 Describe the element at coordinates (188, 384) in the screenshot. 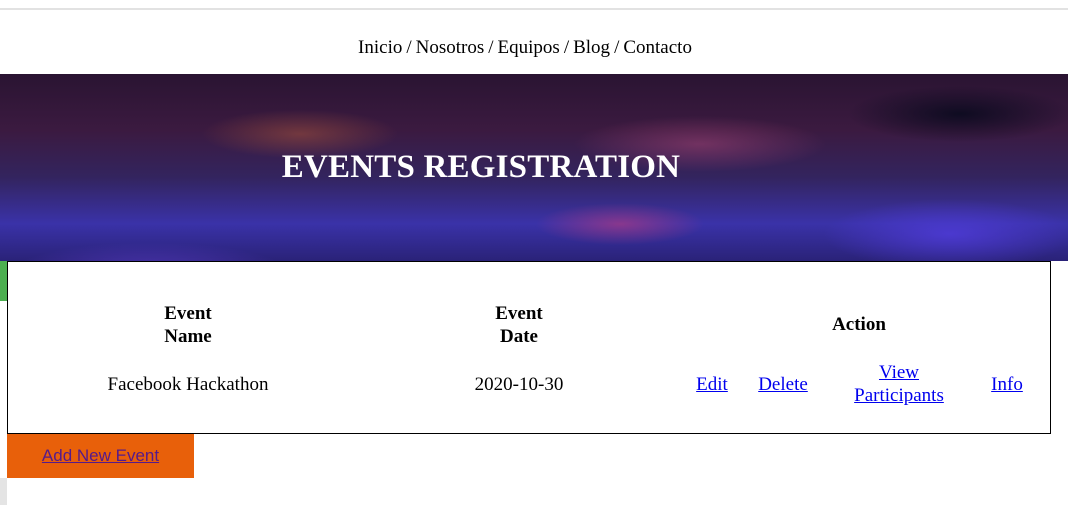

I see `cell-event-name: Facebook Hackathon` at that location.